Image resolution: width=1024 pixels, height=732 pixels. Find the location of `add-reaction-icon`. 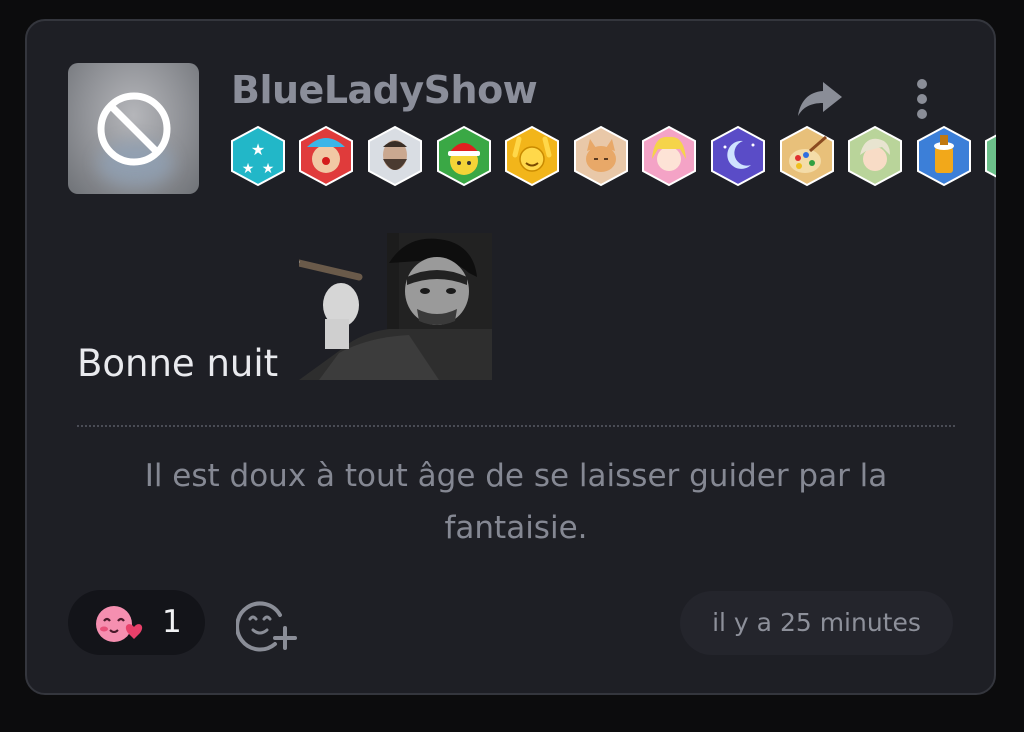

add-reaction-icon is located at coordinates (266, 626).